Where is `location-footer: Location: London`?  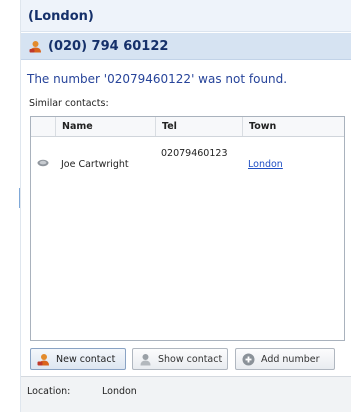
location-footer: Location: London is located at coordinates (186, 394).